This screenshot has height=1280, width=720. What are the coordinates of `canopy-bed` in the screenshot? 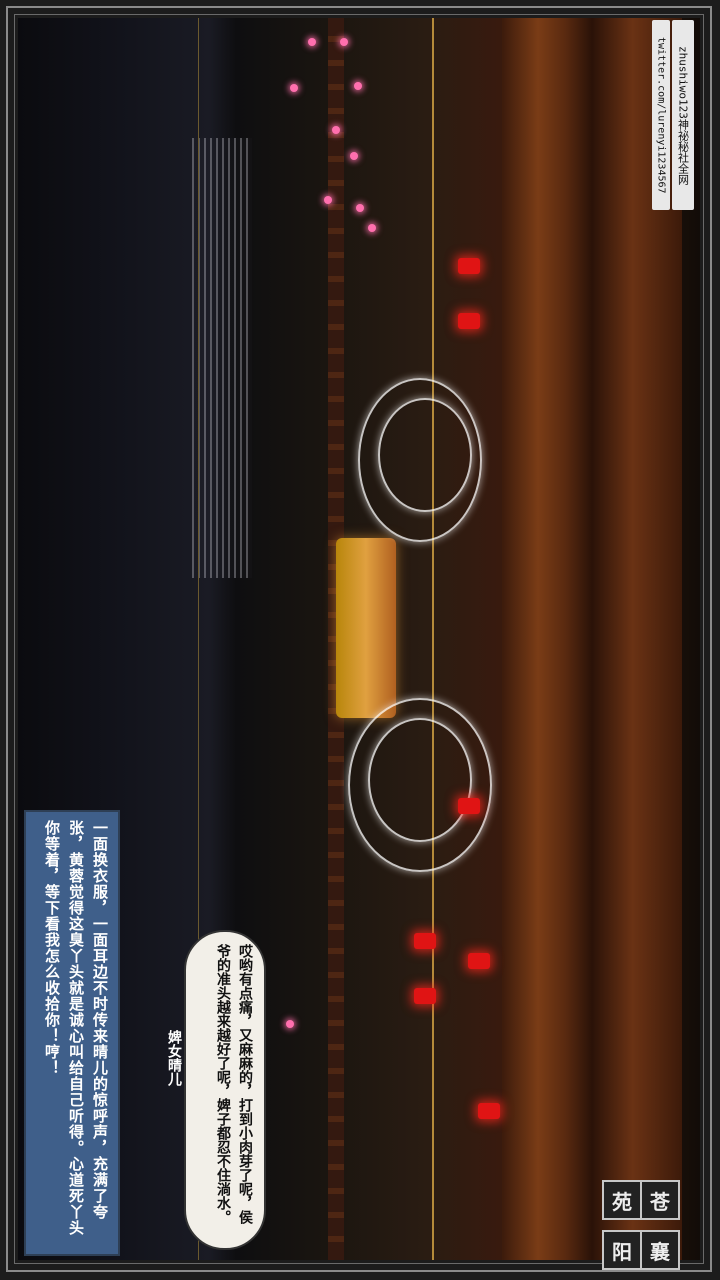 It's located at (366, 628).